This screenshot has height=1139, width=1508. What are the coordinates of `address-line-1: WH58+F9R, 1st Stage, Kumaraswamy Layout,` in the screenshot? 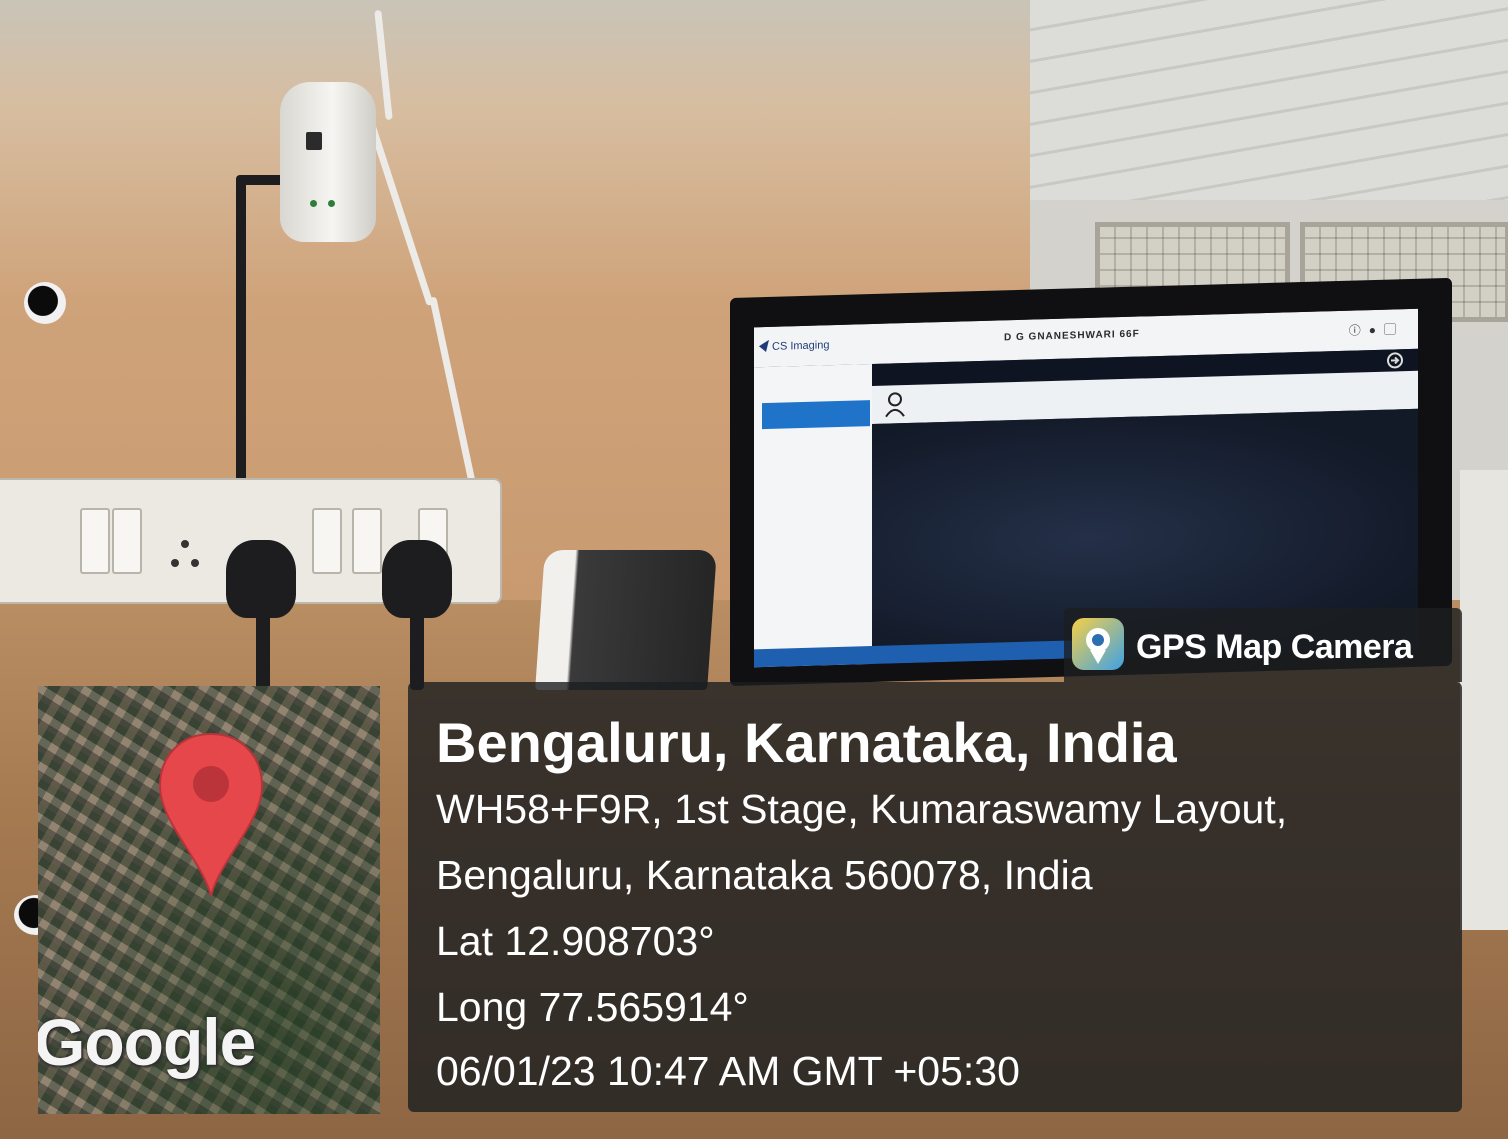 It's located at (862, 809).